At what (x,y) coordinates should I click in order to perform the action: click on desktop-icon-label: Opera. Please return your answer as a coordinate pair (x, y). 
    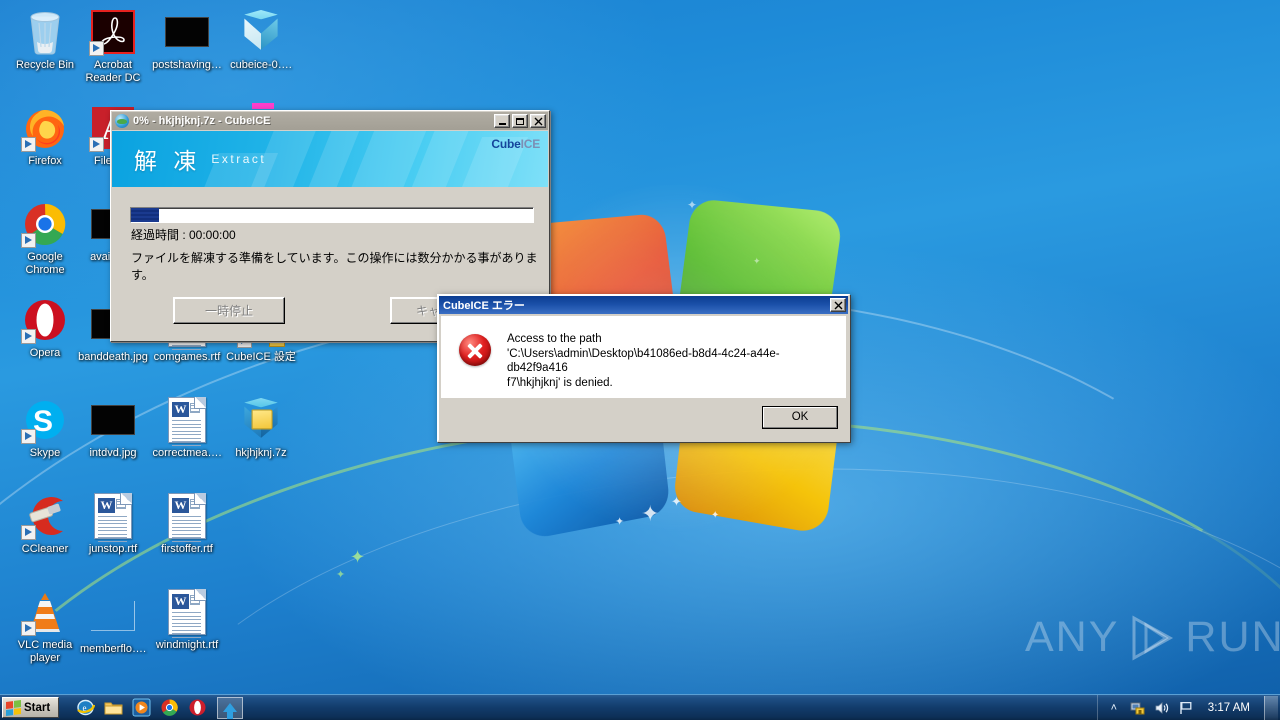
    Looking at the image, I should click on (45, 353).